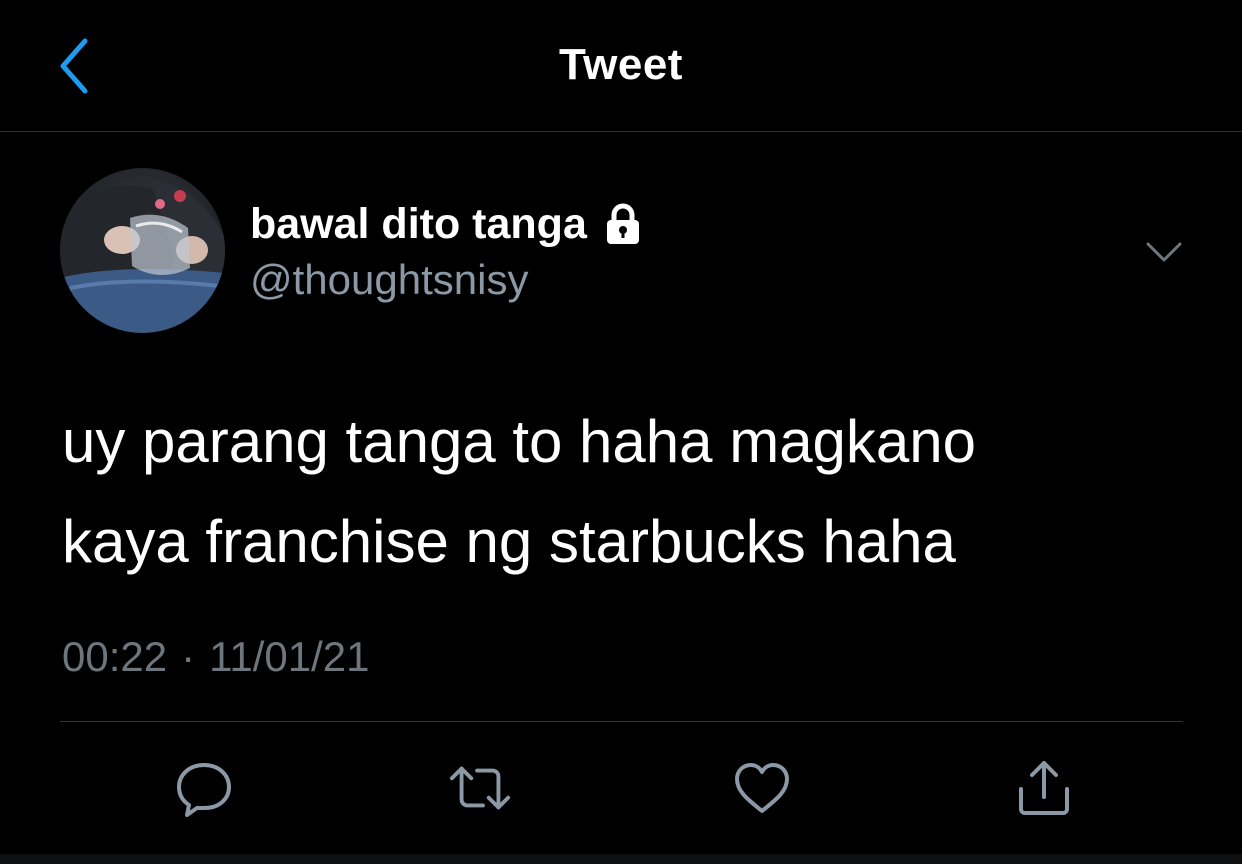 This screenshot has width=1242, height=864. I want to click on user-handle: @thoughtsnisy, so click(389, 280).